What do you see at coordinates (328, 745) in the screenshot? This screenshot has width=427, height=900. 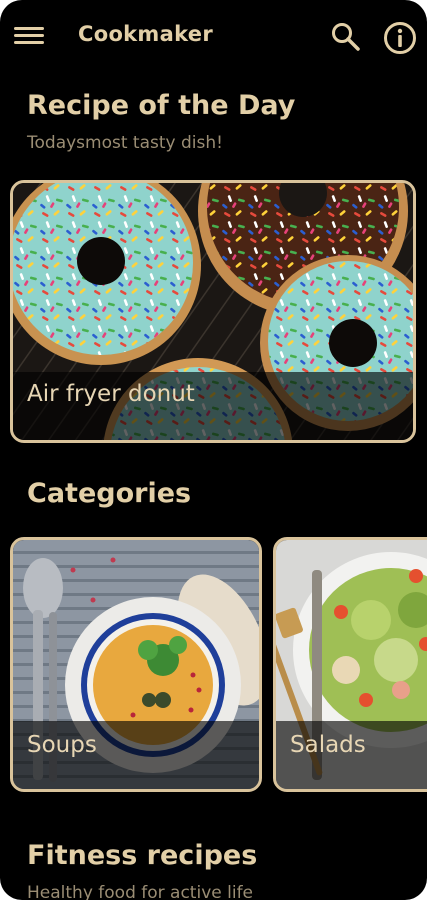 I see `category-label-salads: Salads` at bounding box center [328, 745].